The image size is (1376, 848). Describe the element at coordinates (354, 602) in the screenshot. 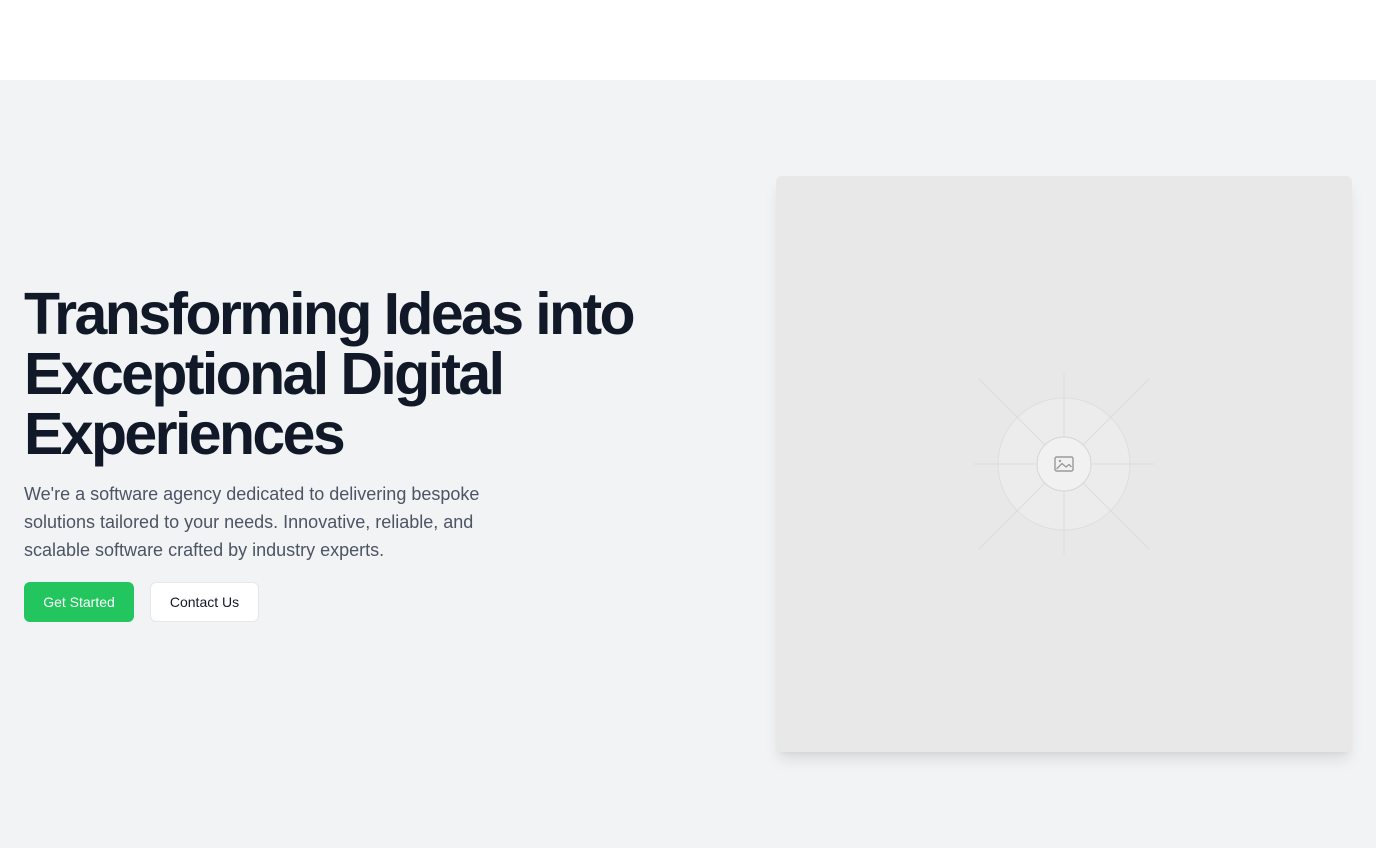

I see `hero-actions: Get Started Contact Us` at that location.